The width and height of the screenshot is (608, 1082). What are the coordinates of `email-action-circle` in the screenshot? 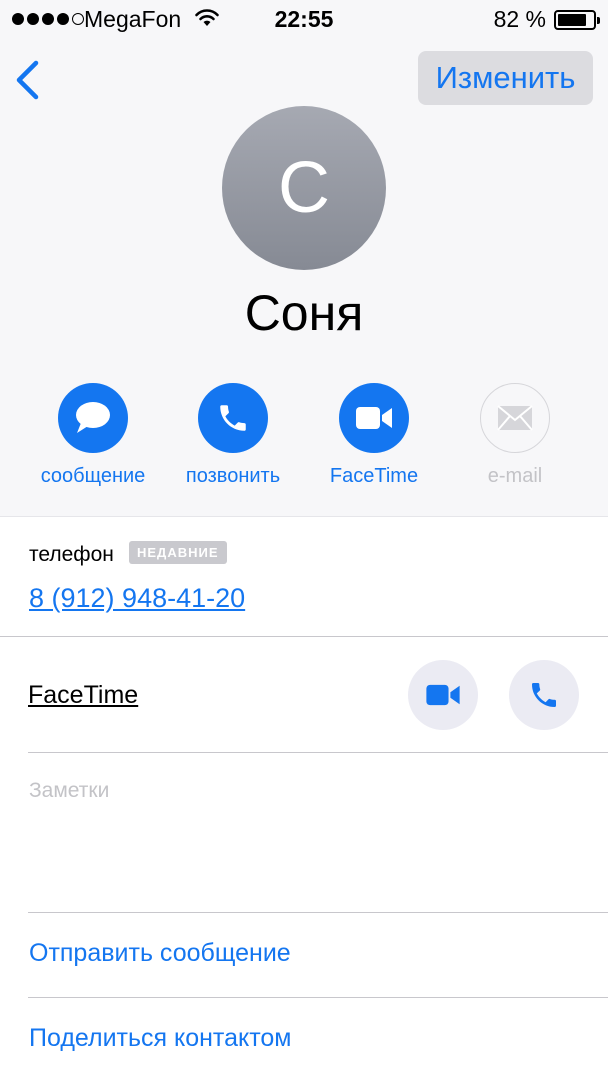 It's located at (515, 418).